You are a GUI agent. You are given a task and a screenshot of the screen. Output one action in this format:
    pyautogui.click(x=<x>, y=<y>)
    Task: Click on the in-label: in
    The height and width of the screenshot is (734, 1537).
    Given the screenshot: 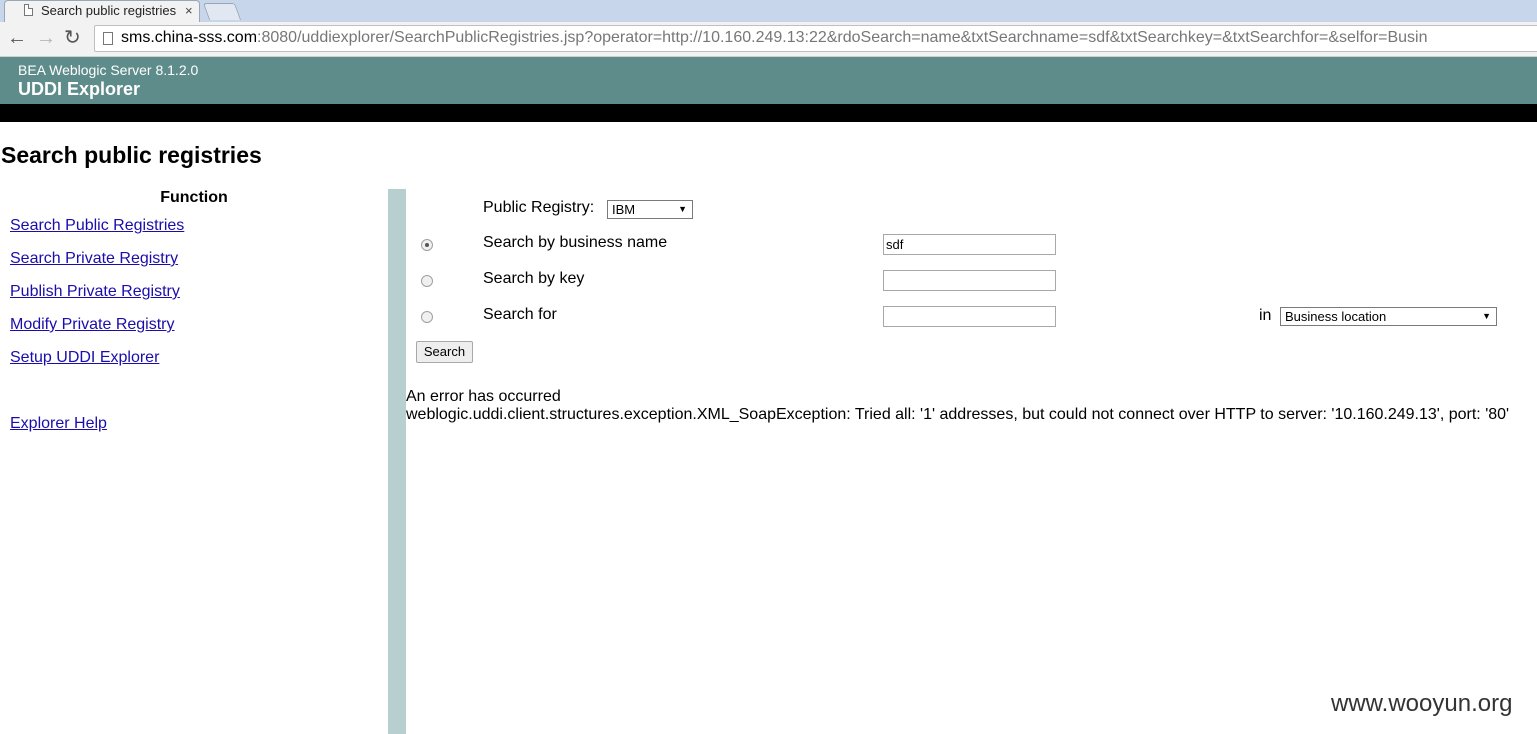 What is the action you would take?
    pyautogui.click(x=1265, y=315)
    